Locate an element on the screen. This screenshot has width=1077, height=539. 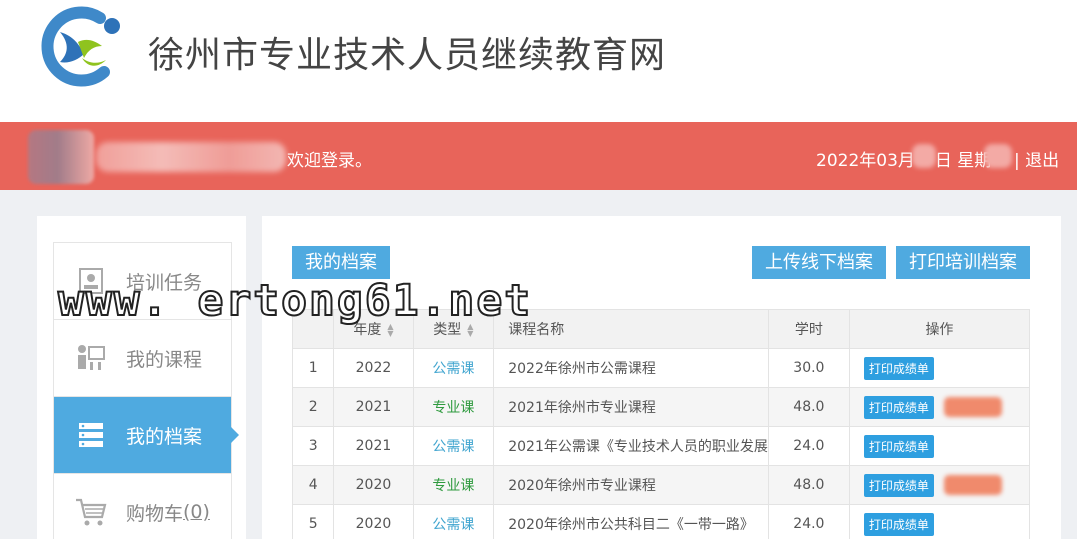
row-year: 2022 is located at coordinates (373, 368).